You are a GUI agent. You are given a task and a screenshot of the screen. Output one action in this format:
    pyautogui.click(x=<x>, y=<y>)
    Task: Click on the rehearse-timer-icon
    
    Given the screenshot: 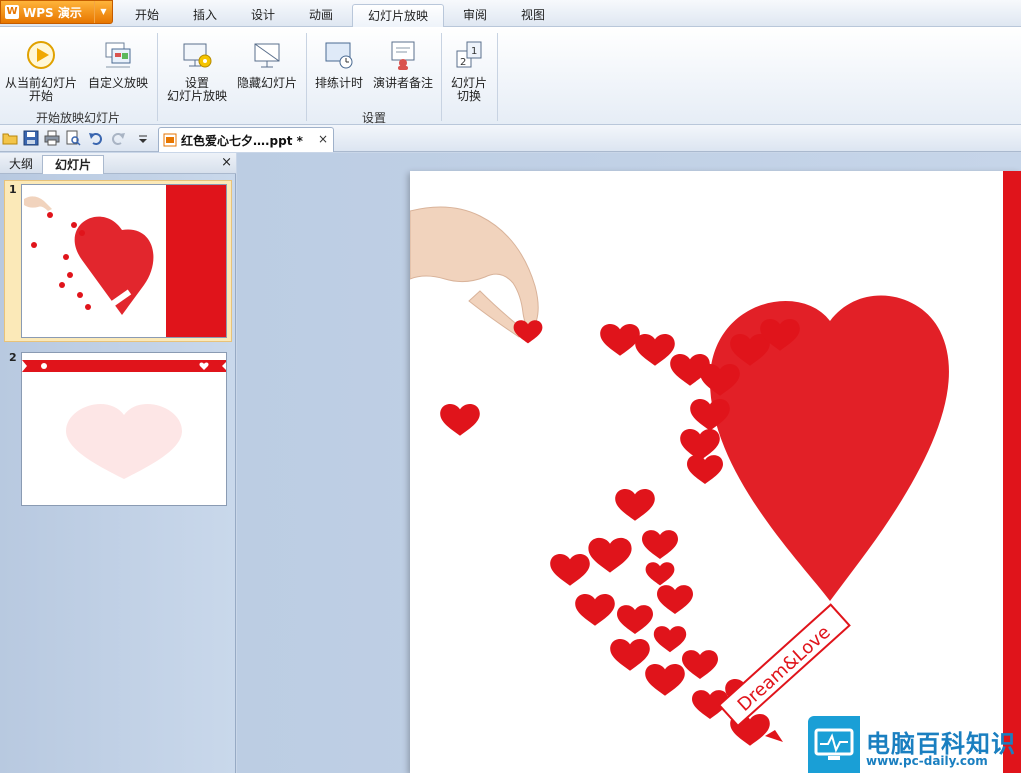 What is the action you would take?
    pyautogui.click(x=339, y=55)
    